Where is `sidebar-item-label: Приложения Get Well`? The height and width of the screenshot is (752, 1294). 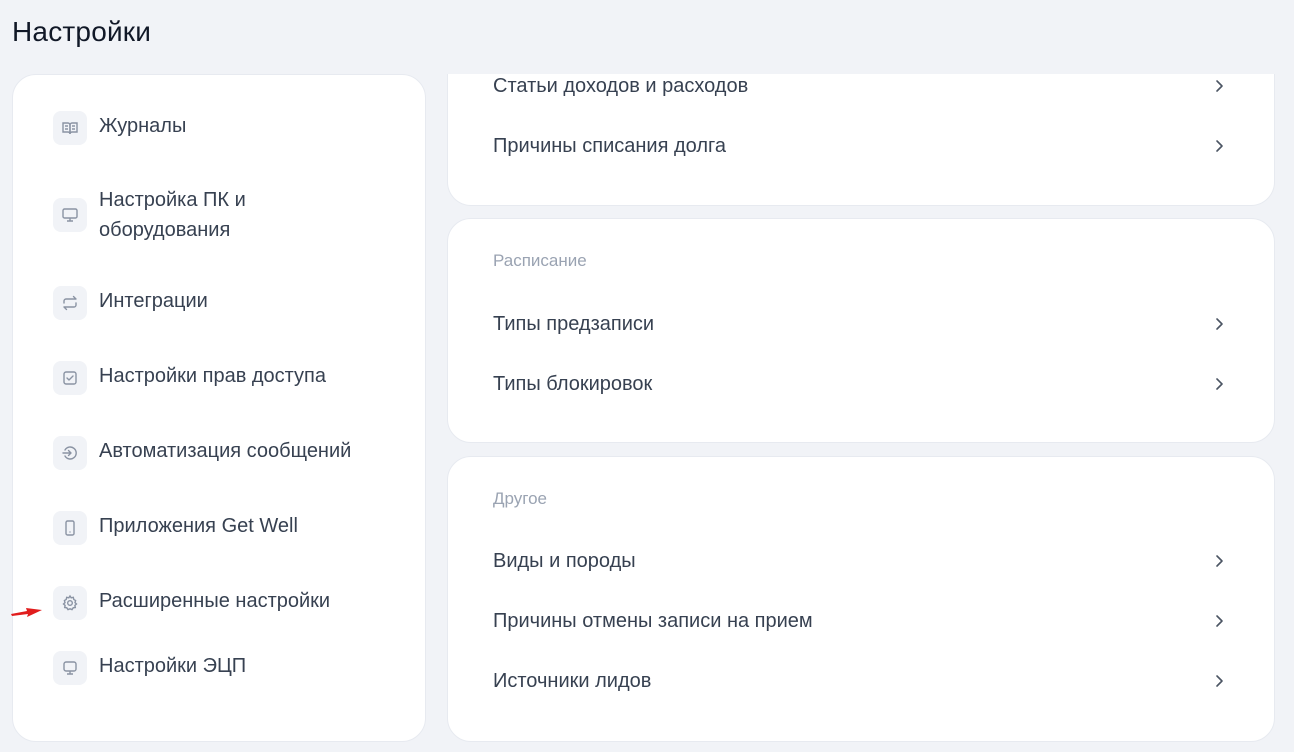
sidebar-item-label: Приложения Get Well is located at coordinates (198, 526).